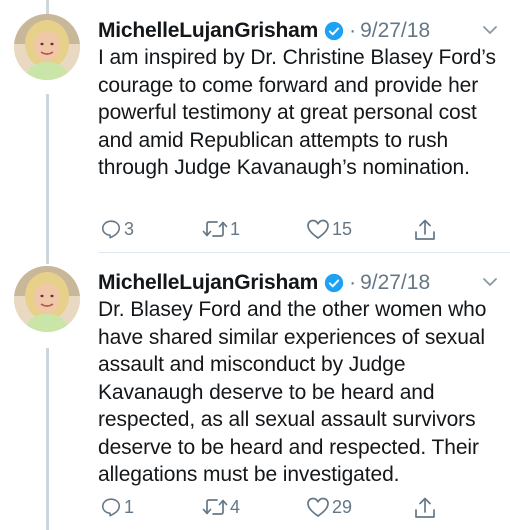 The height and width of the screenshot is (530, 510). I want to click on thread-line, so click(47, 7).